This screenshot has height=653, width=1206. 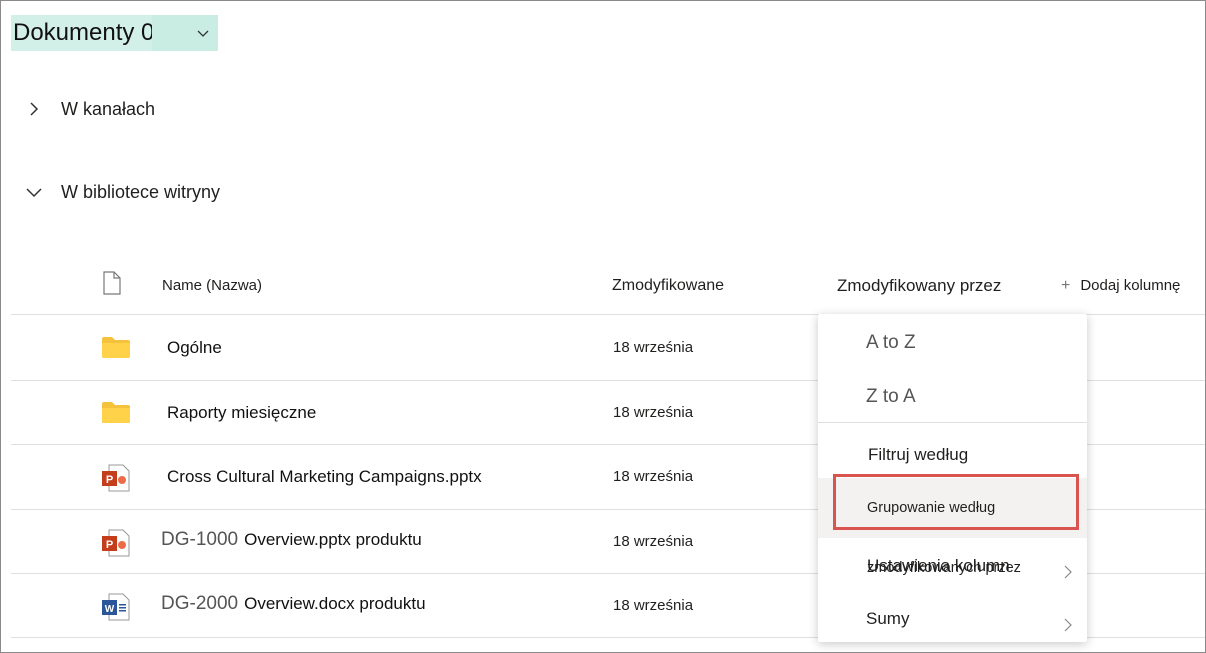 I want to click on word-icon: W, so click(x=116, y=607).